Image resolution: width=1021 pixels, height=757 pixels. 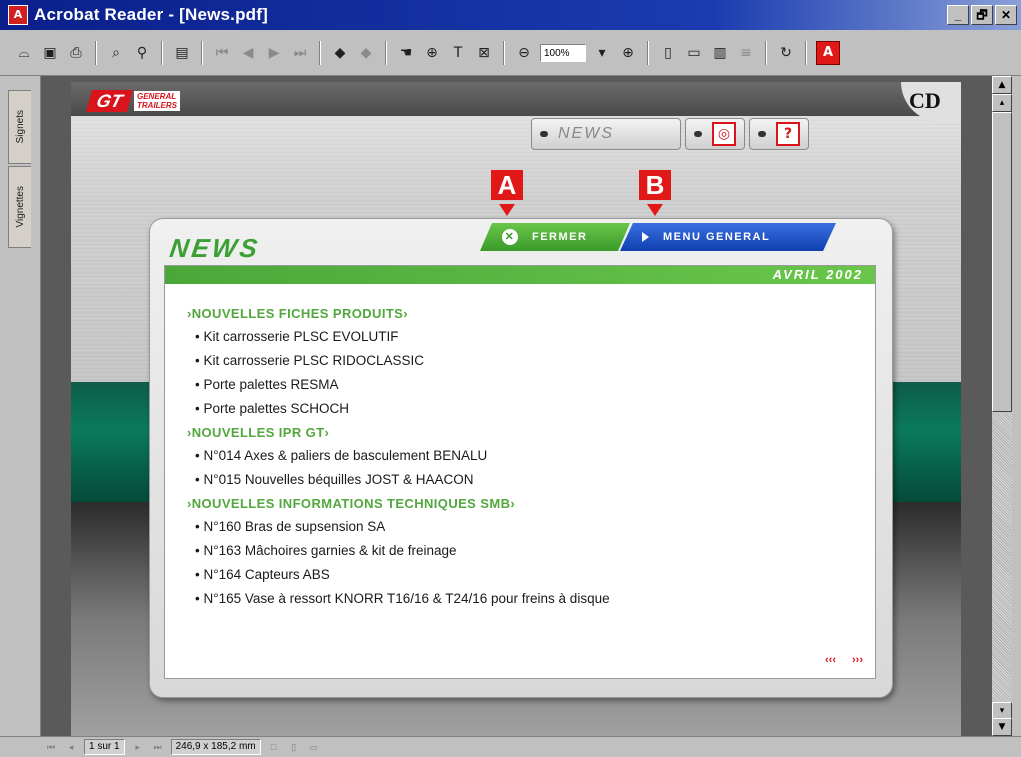 I want to click on gt-logo-words: GENERAL TRAILERS, so click(x=157, y=101).